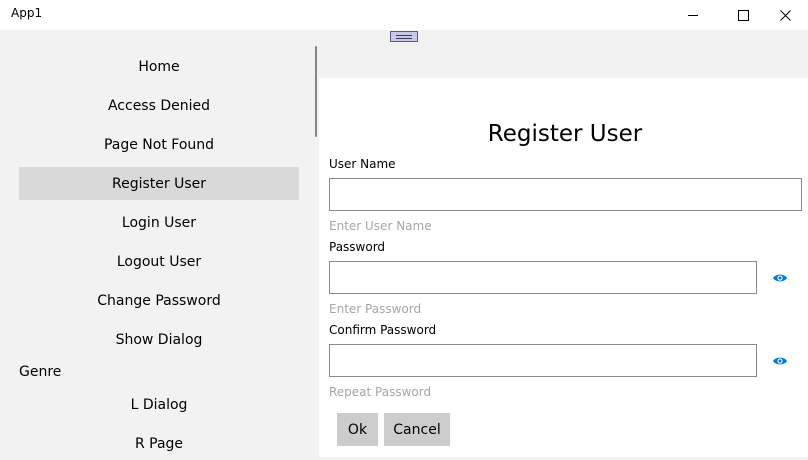 This screenshot has width=808, height=460. I want to click on minimize-button, so click(693, 15).